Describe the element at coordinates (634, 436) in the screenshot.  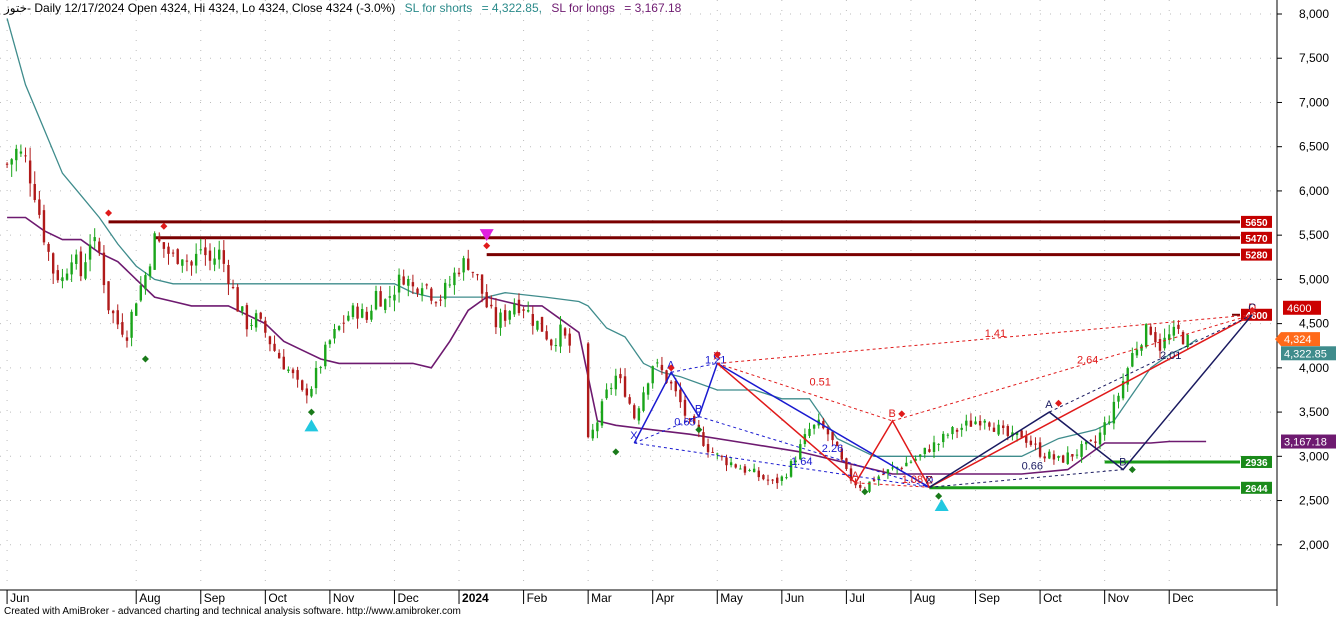
I see `harmonic-blue-point-label: X` at that location.